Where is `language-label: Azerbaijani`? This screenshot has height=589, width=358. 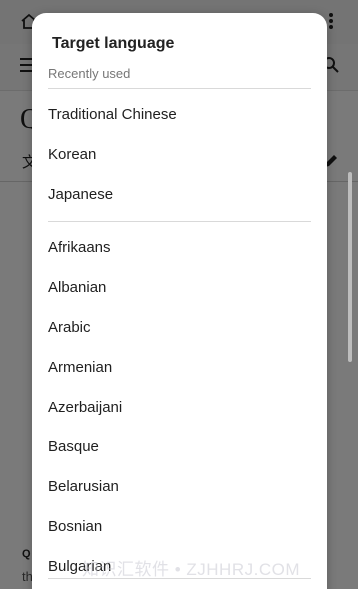 language-label: Azerbaijani is located at coordinates (85, 407).